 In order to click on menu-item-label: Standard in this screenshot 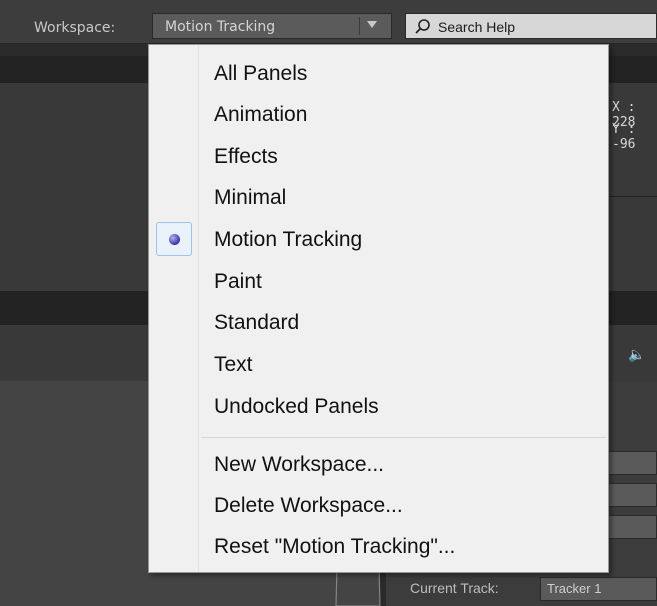, I will do `click(257, 322)`.